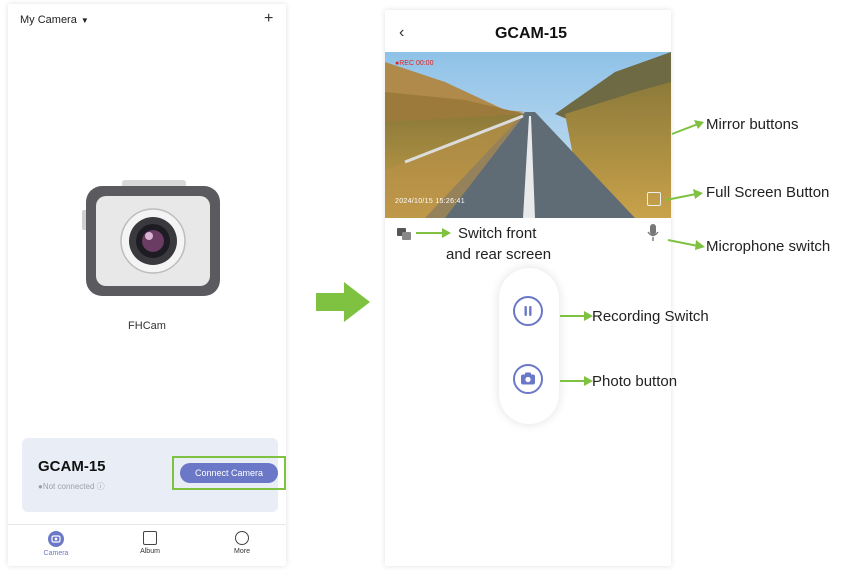 Image resolution: width=867 pixels, height=570 pixels. I want to click on camera-selector-dropdown: My Camera ▼, so click(54, 20).